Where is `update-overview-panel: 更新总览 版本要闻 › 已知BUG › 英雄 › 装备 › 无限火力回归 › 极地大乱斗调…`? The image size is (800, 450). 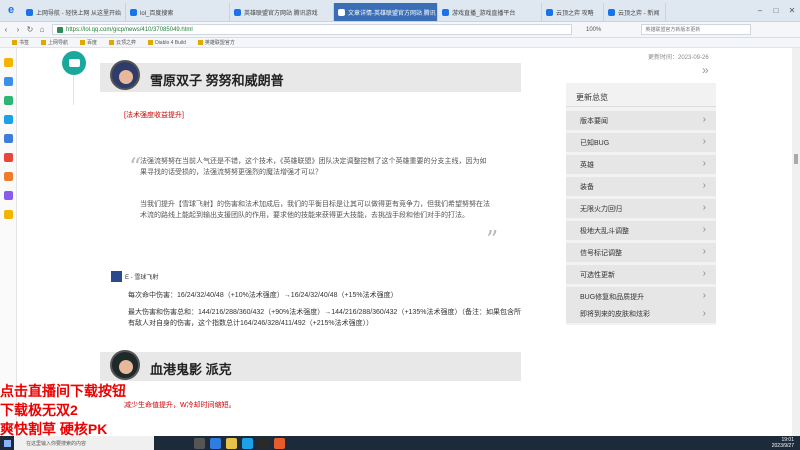 update-overview-panel: 更新总览 版本要闻 › 已知BUG › 英雄 › 装备 › 无限火力回归 › 极地大乱斗调… is located at coordinates (641, 204).